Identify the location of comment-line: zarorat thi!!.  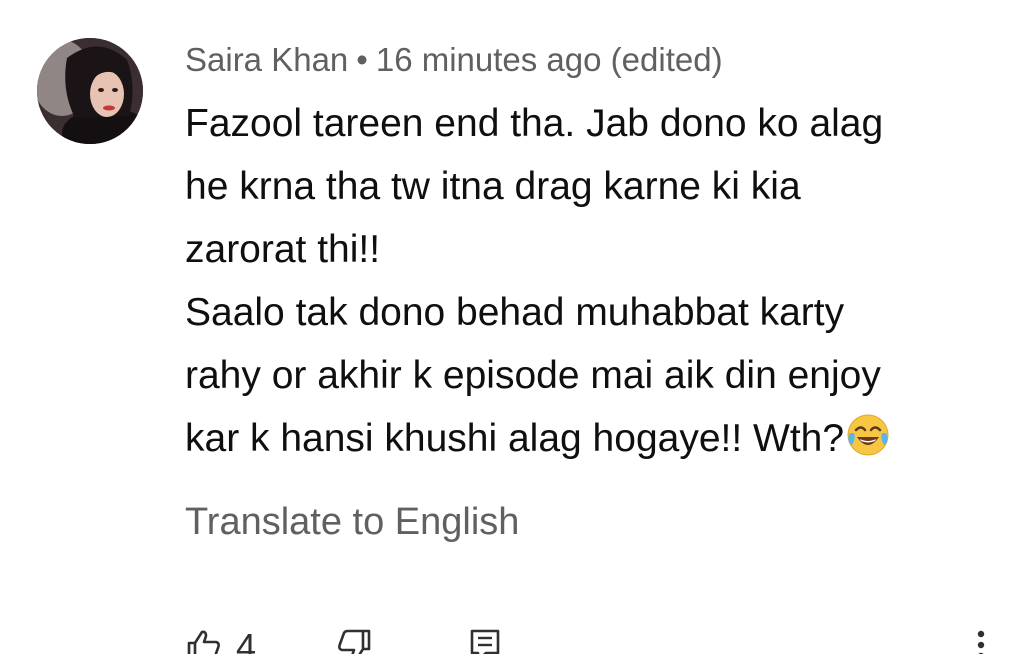
(283, 249).